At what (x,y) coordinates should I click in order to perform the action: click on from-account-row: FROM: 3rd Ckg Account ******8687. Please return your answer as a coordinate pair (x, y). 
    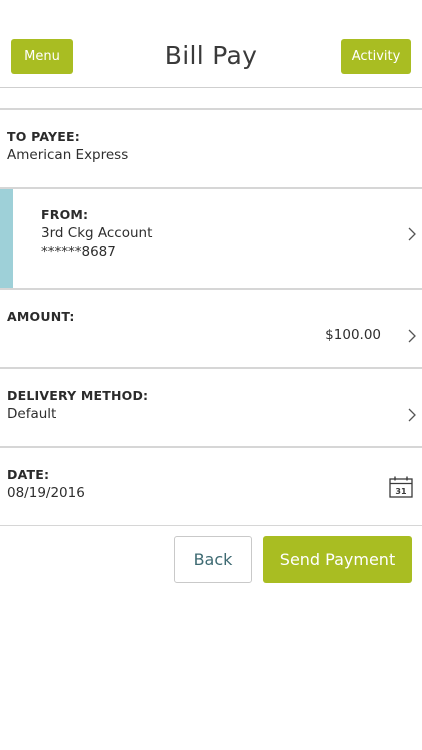
    Looking at the image, I should click on (211, 239).